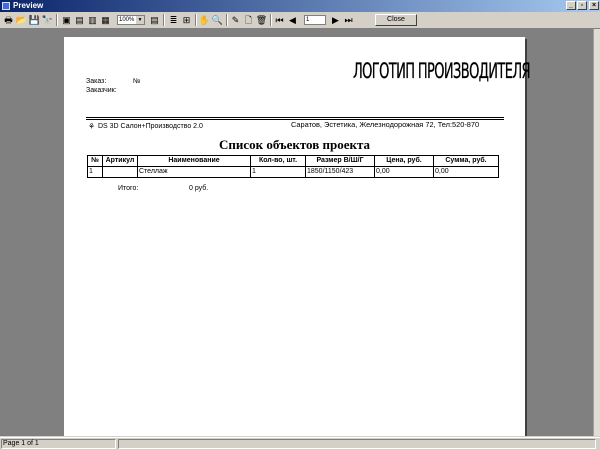  I want to click on one-page-icon: ▣, so click(66, 20).